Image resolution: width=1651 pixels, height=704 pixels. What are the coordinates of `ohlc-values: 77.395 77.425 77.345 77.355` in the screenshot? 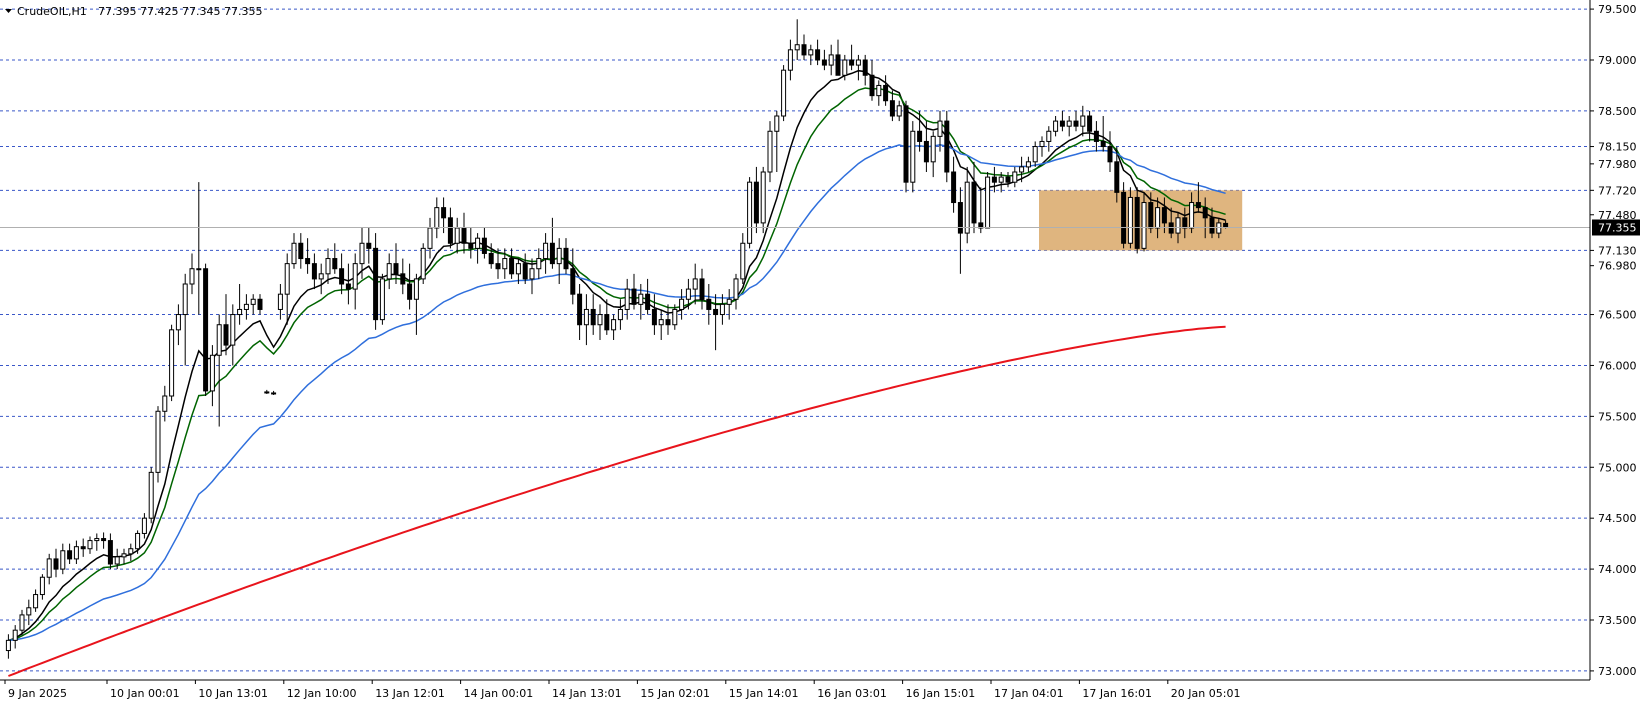 It's located at (180, 11).